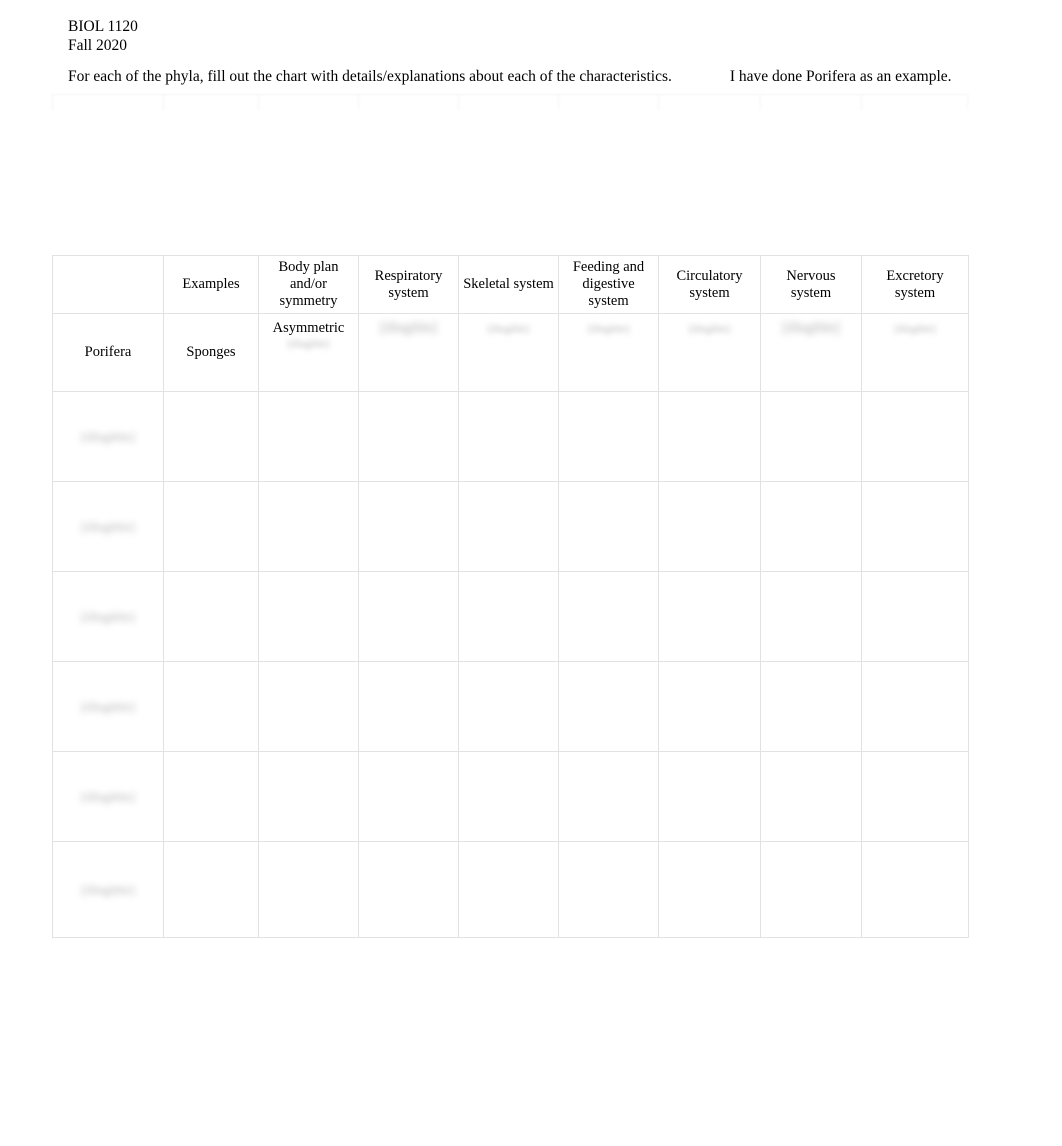  Describe the element at coordinates (510, 102) in the screenshot. I see `table-top-fragment` at that location.